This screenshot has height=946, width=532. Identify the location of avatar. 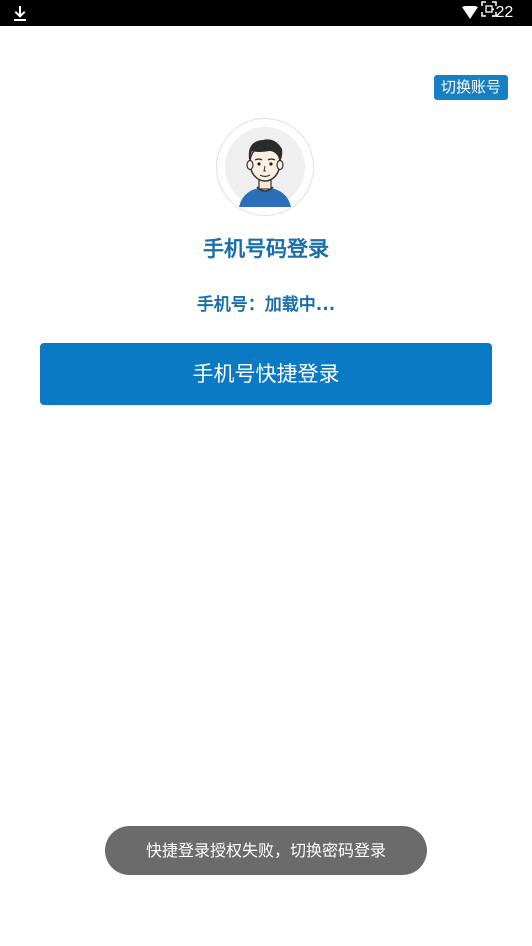
(265, 167).